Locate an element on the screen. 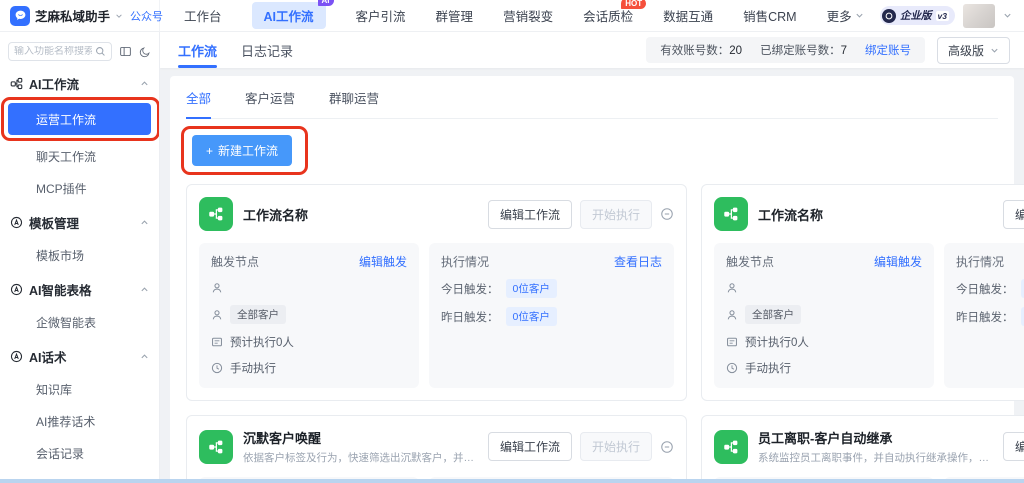 Image resolution: width=1024 pixels, height=483 pixels. user-chevron-down-icon is located at coordinates (1007, 15).